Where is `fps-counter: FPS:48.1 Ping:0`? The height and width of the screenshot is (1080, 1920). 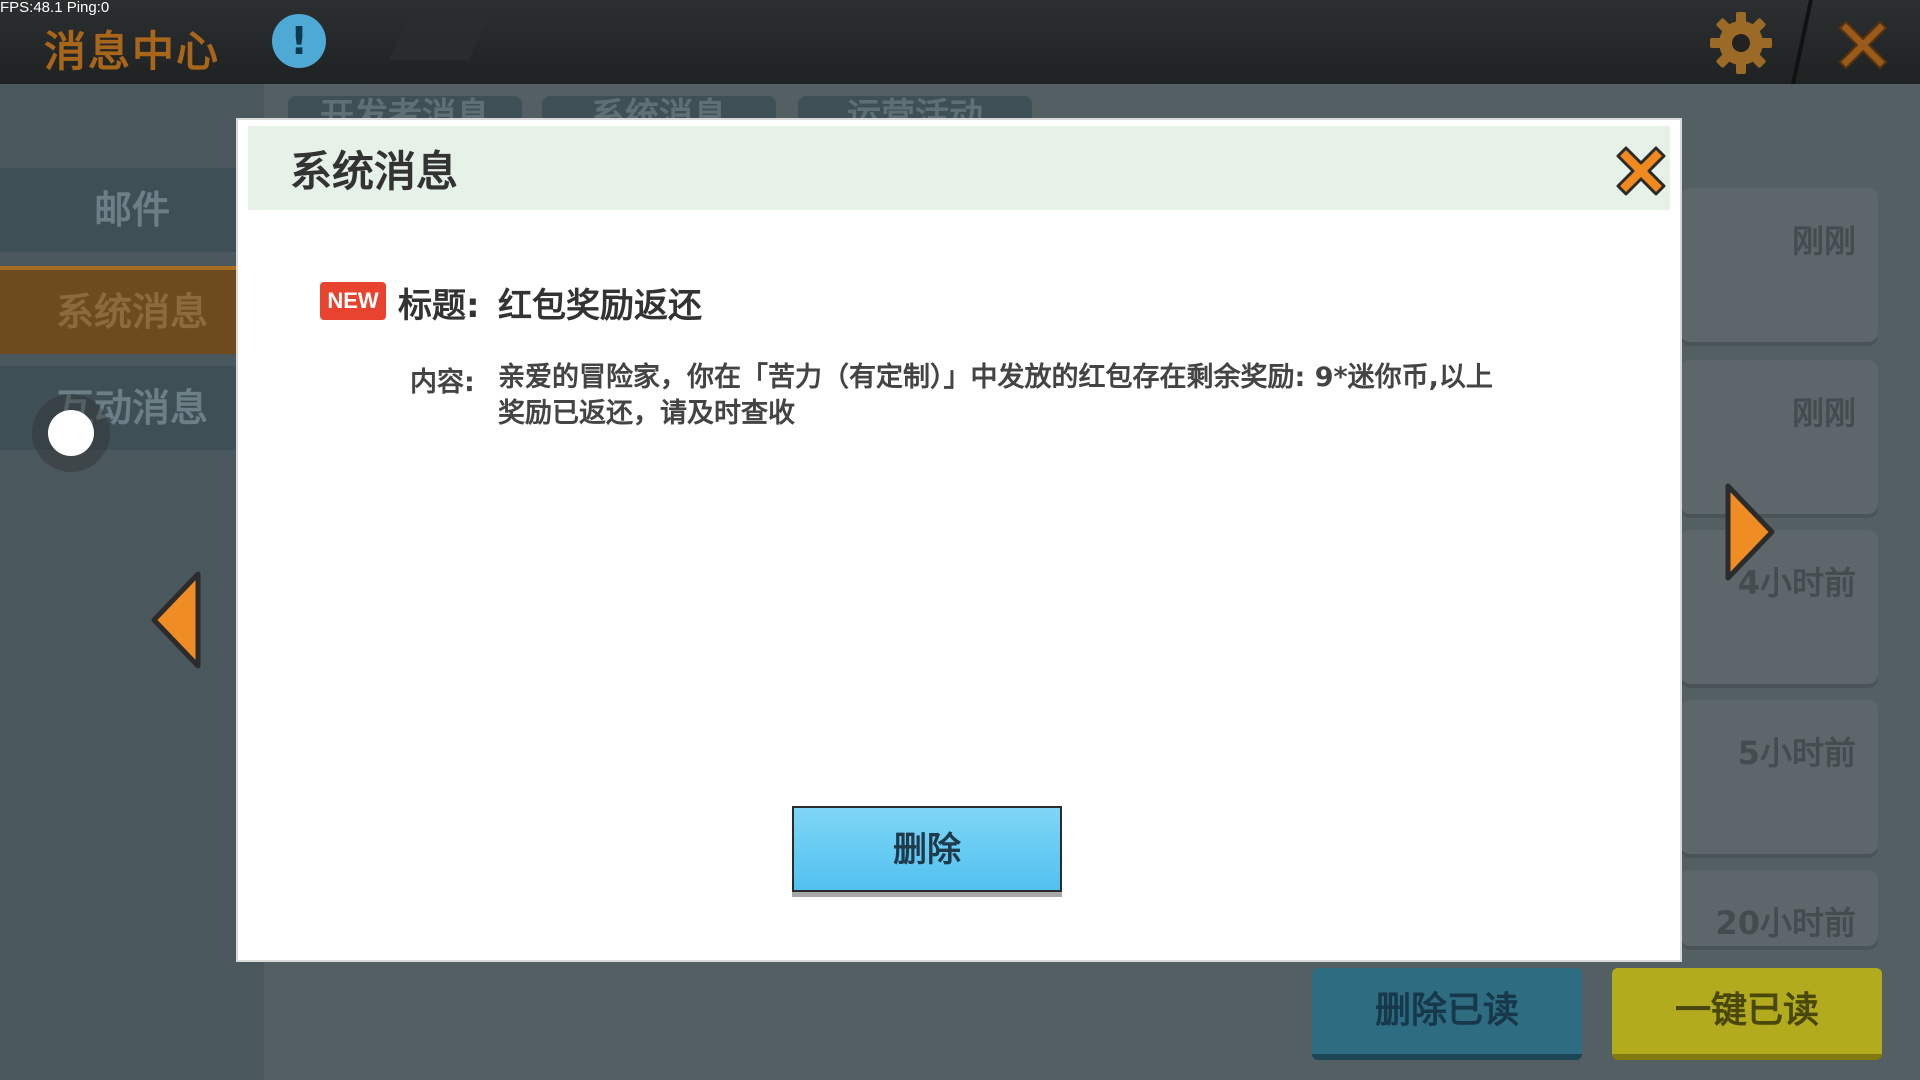 fps-counter: FPS:48.1 Ping:0 is located at coordinates (55, 8).